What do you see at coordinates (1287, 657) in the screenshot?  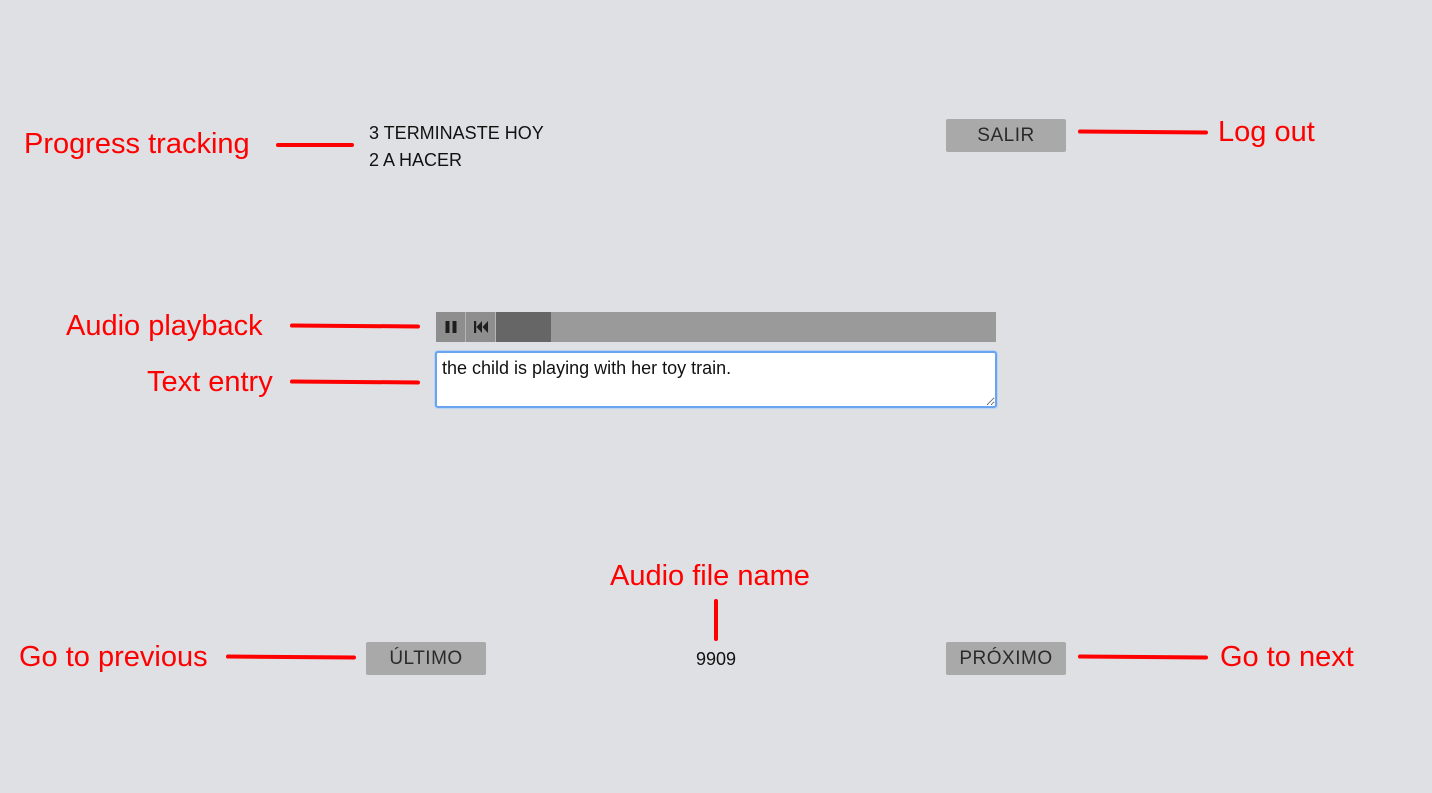 I see `annotation-go-to-next: Go to next` at bounding box center [1287, 657].